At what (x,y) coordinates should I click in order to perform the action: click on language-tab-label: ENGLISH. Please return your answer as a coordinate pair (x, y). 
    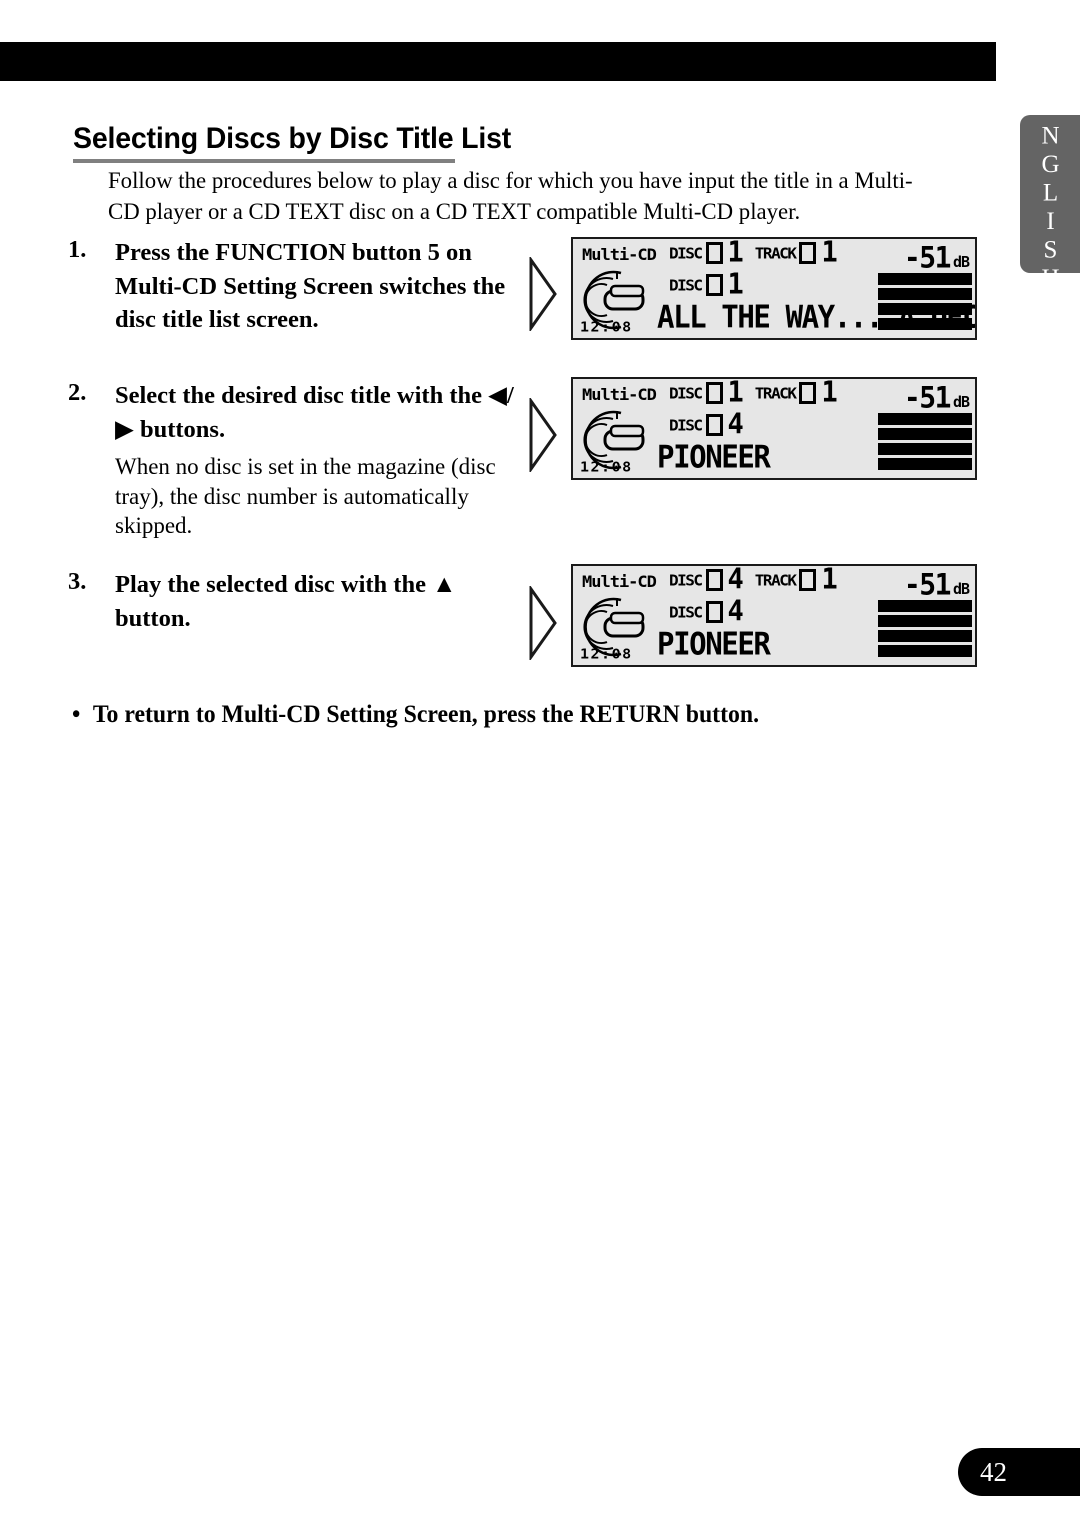
    Looking at the image, I should click on (1050, 194).